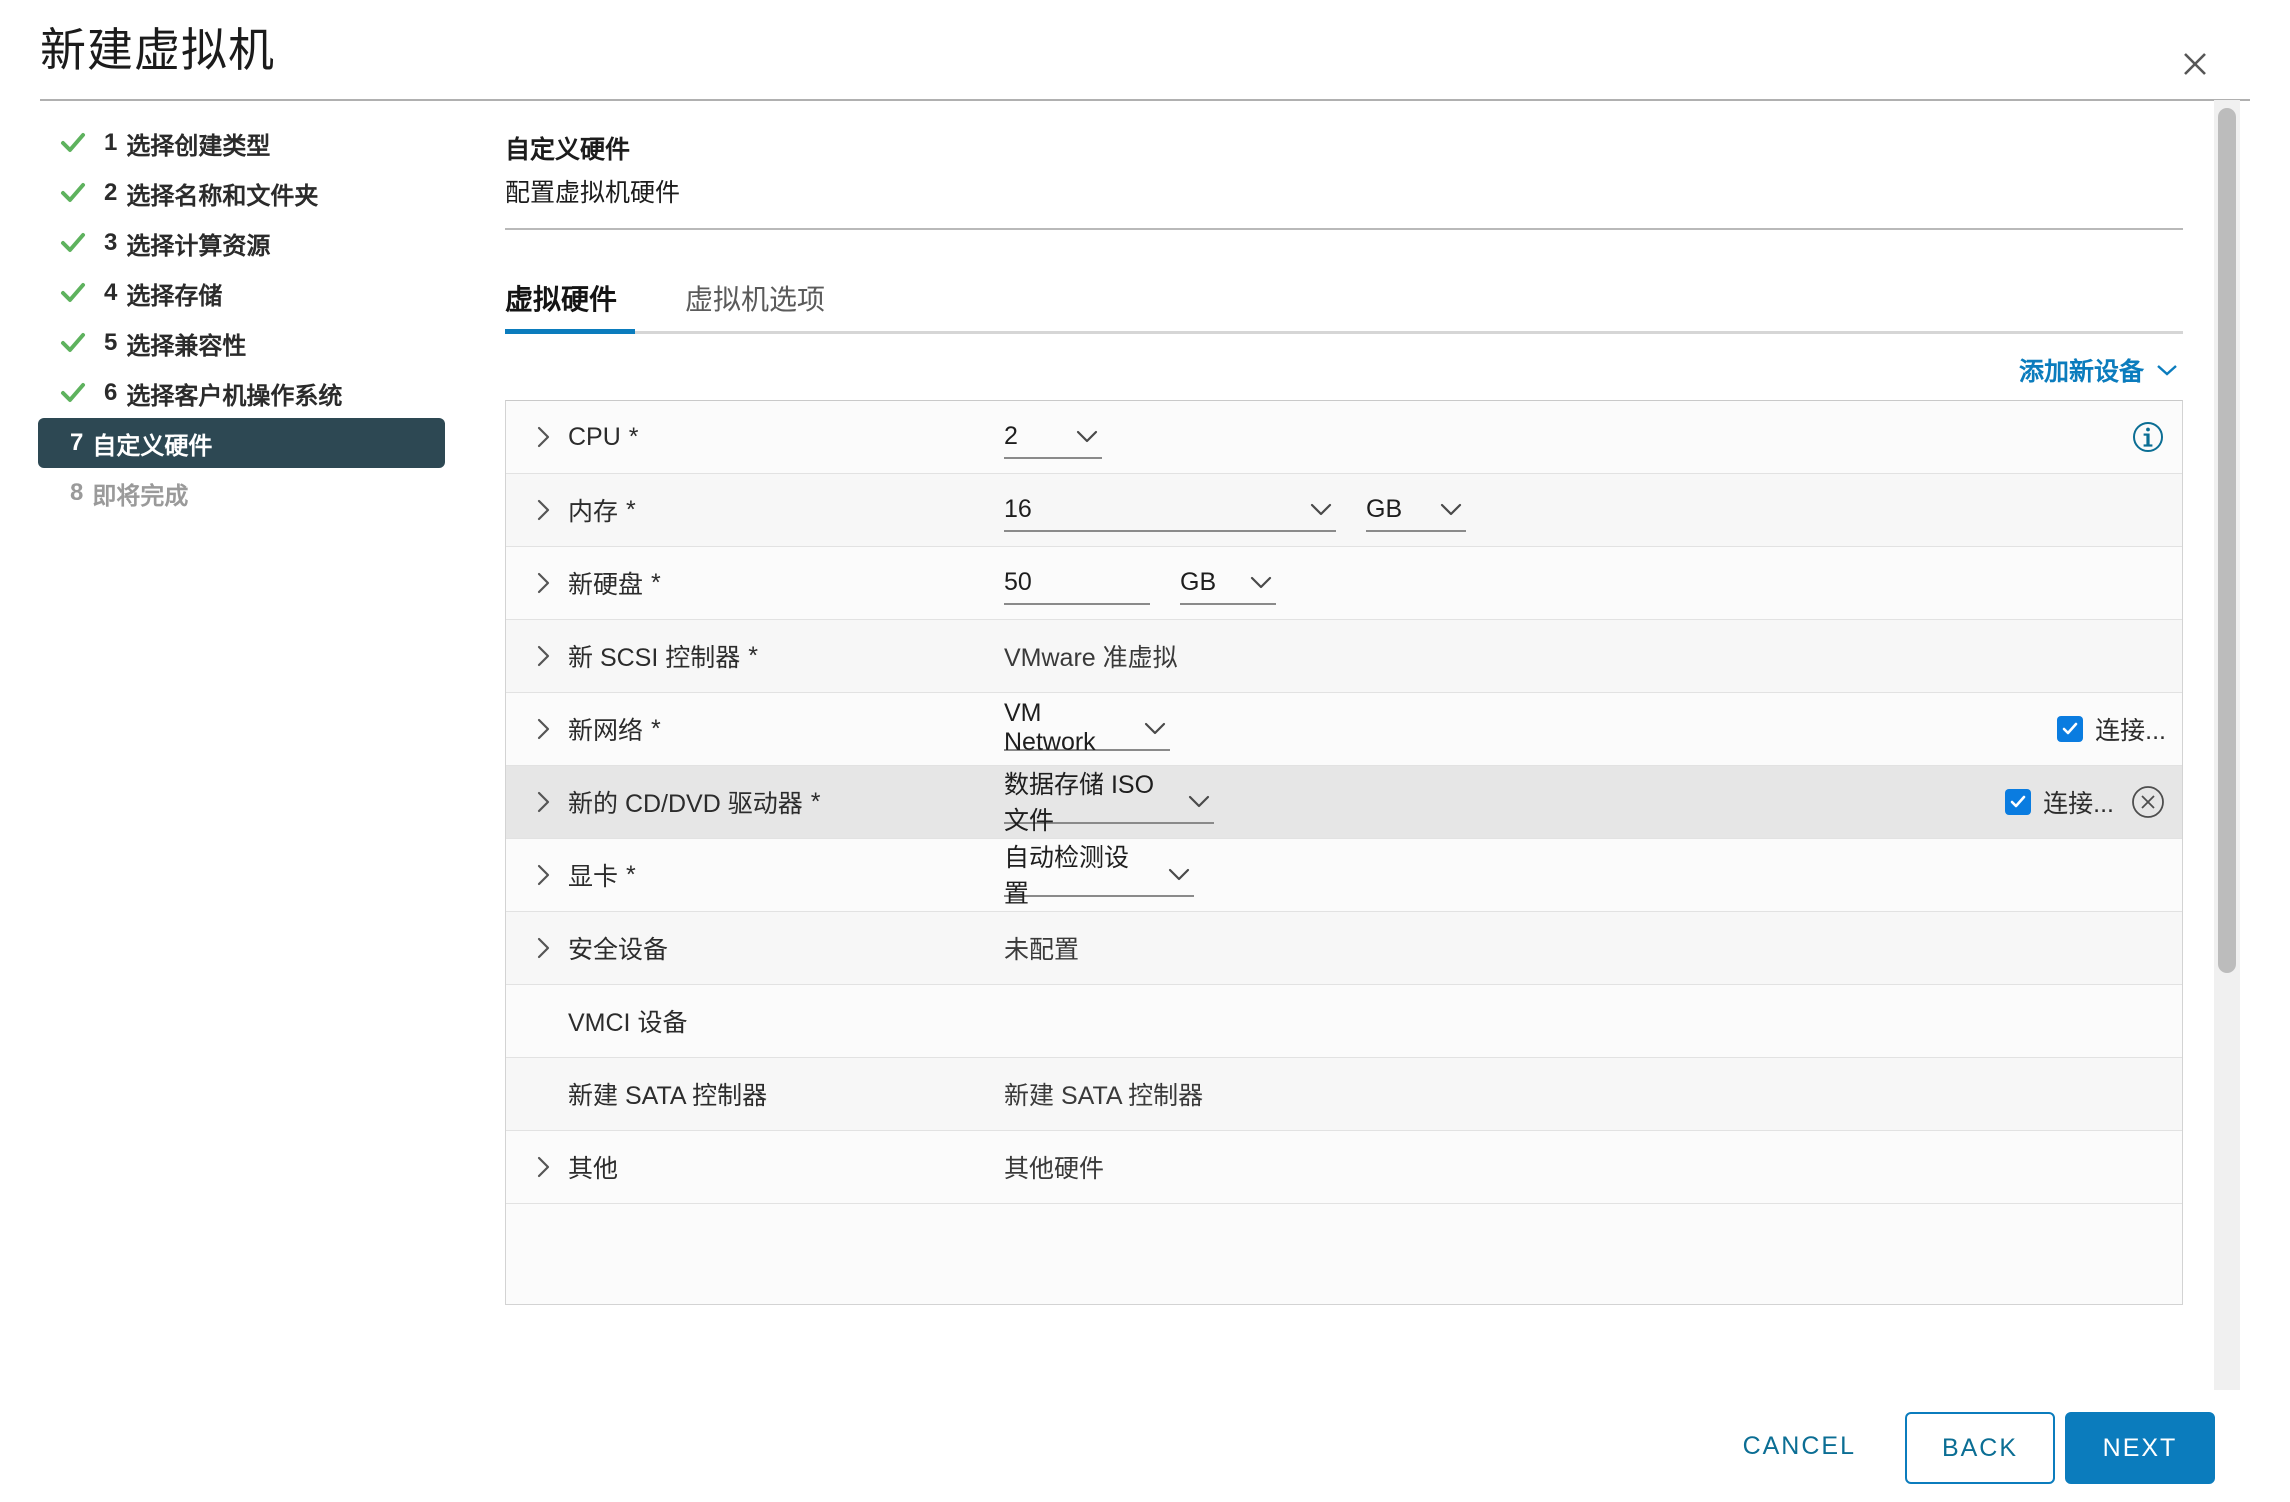 The height and width of the screenshot is (1502, 2290). I want to click on hardware-device-name: 新建 SATA 控制器, so click(668, 1096).